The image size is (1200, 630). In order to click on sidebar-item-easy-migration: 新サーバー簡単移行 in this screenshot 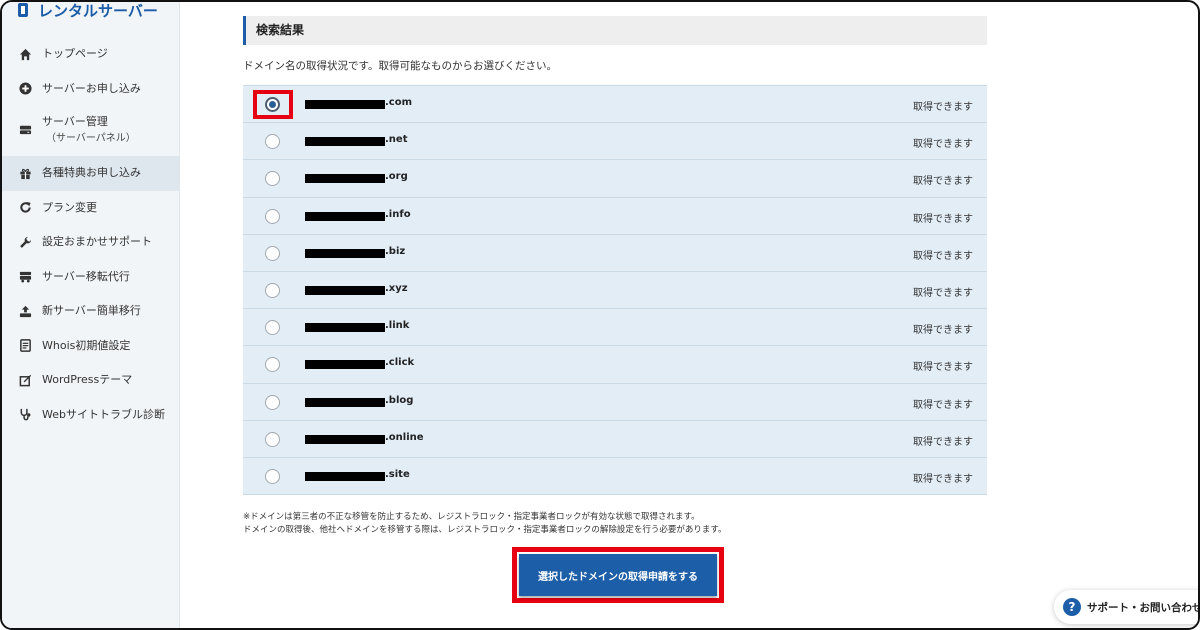, I will do `click(91, 311)`.